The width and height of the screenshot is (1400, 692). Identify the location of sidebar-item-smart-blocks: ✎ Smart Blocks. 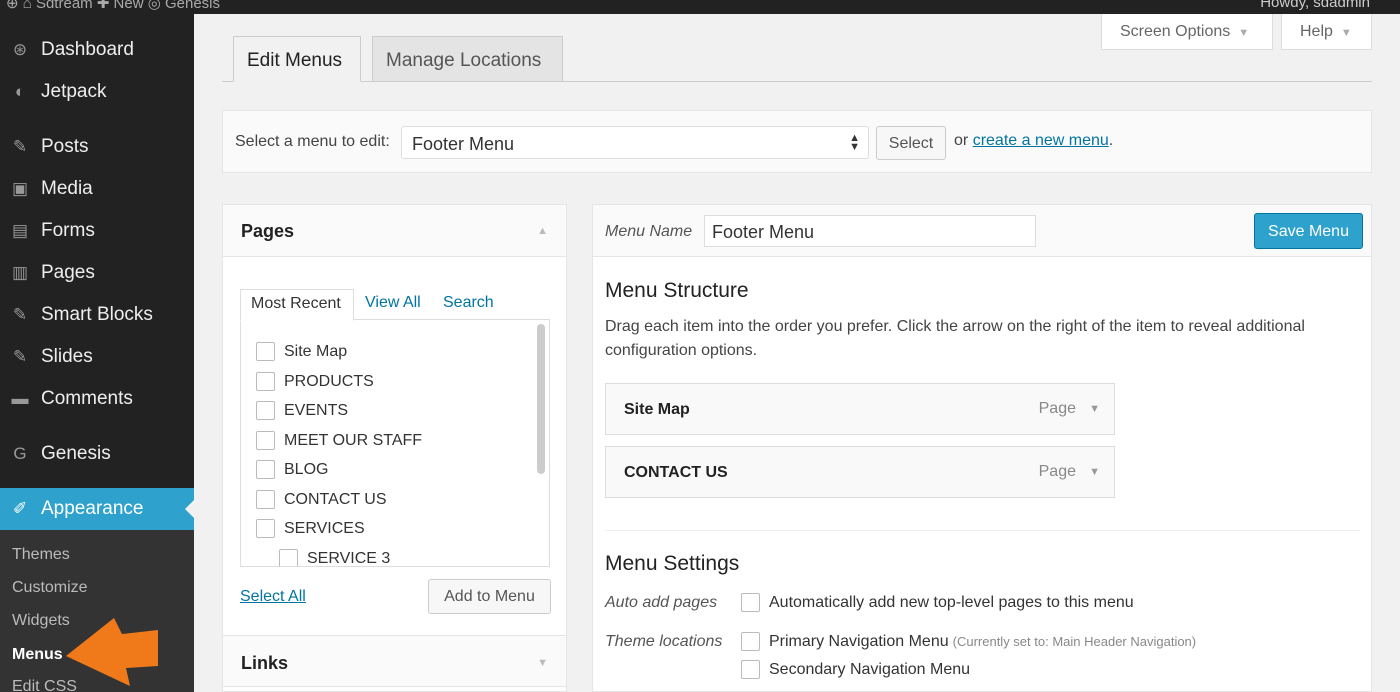
(97, 315).